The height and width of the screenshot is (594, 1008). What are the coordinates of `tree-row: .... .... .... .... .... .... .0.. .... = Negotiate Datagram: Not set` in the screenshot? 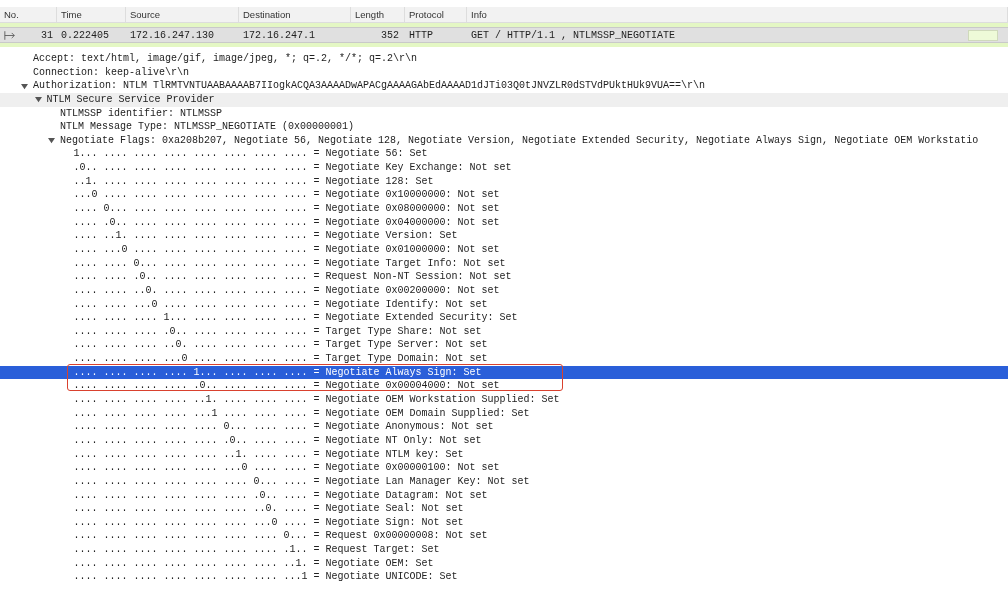 It's located at (504, 495).